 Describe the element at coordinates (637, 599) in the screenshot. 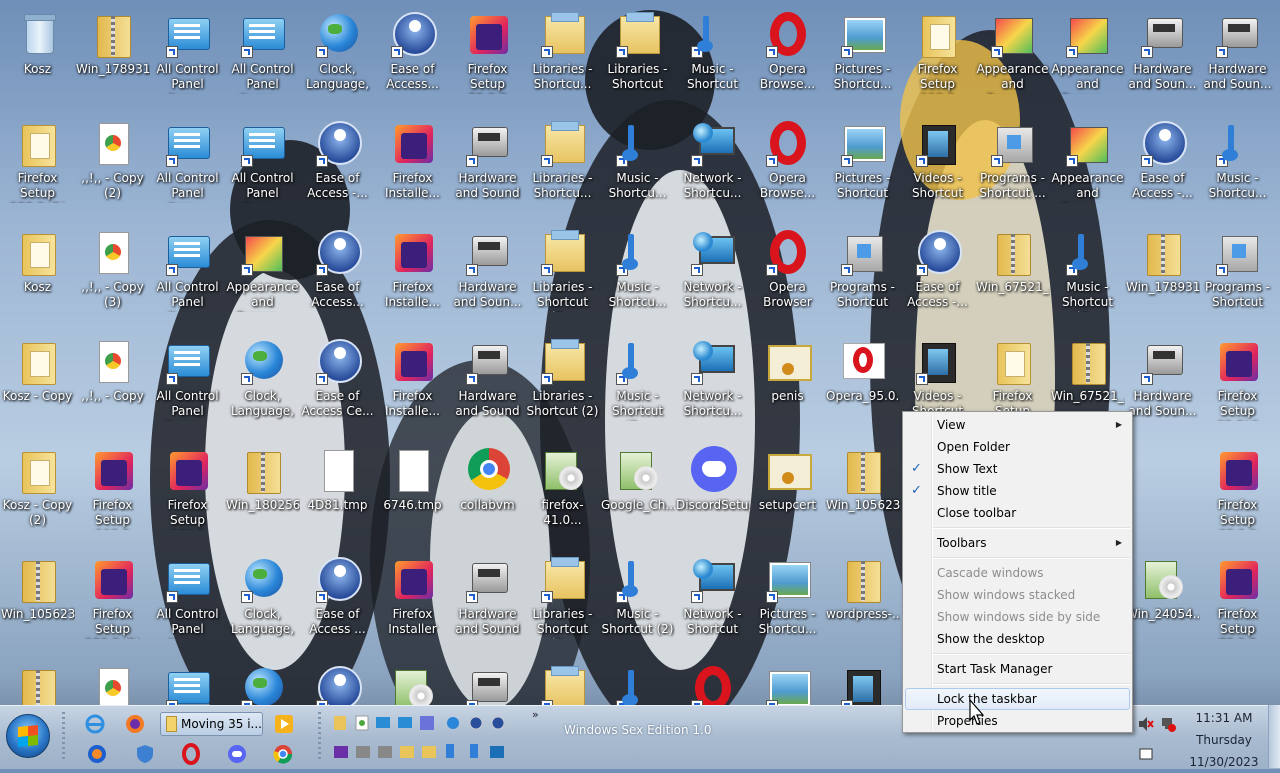

I see `desktop-icon: Music - Shortcut (2)` at that location.